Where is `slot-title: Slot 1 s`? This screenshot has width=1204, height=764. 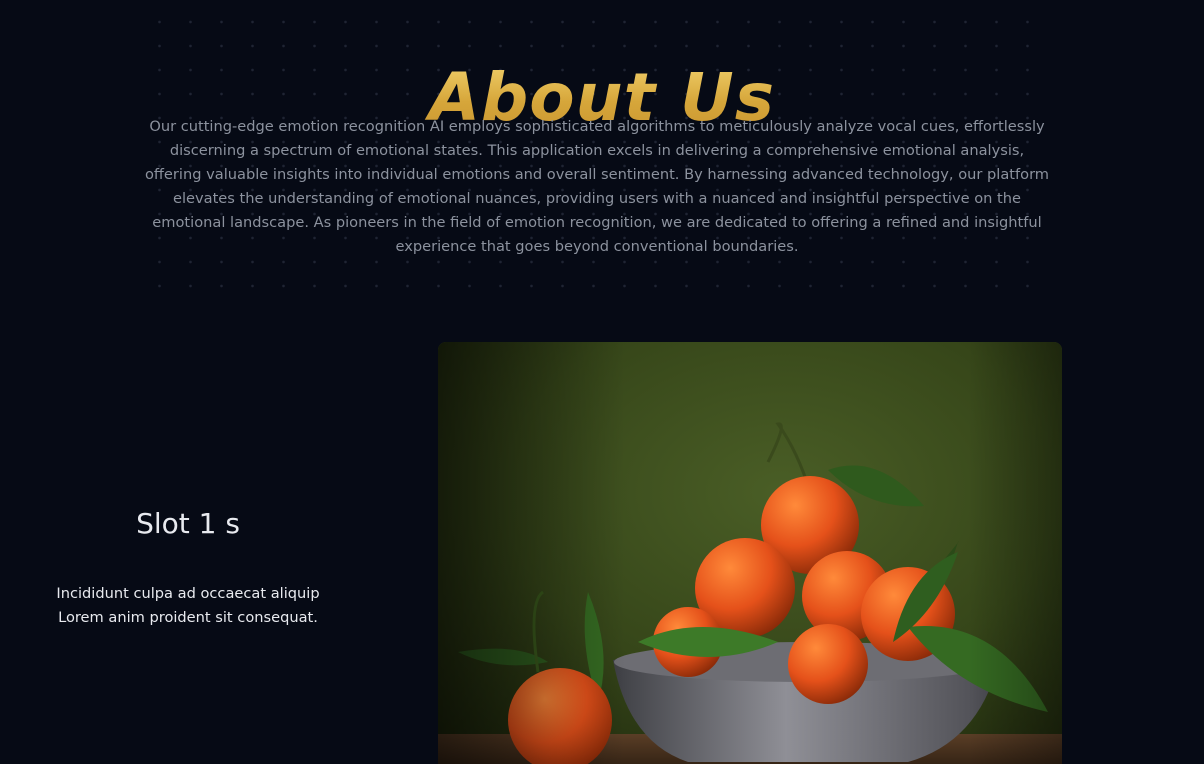
slot-title: Slot 1 s is located at coordinates (188, 523).